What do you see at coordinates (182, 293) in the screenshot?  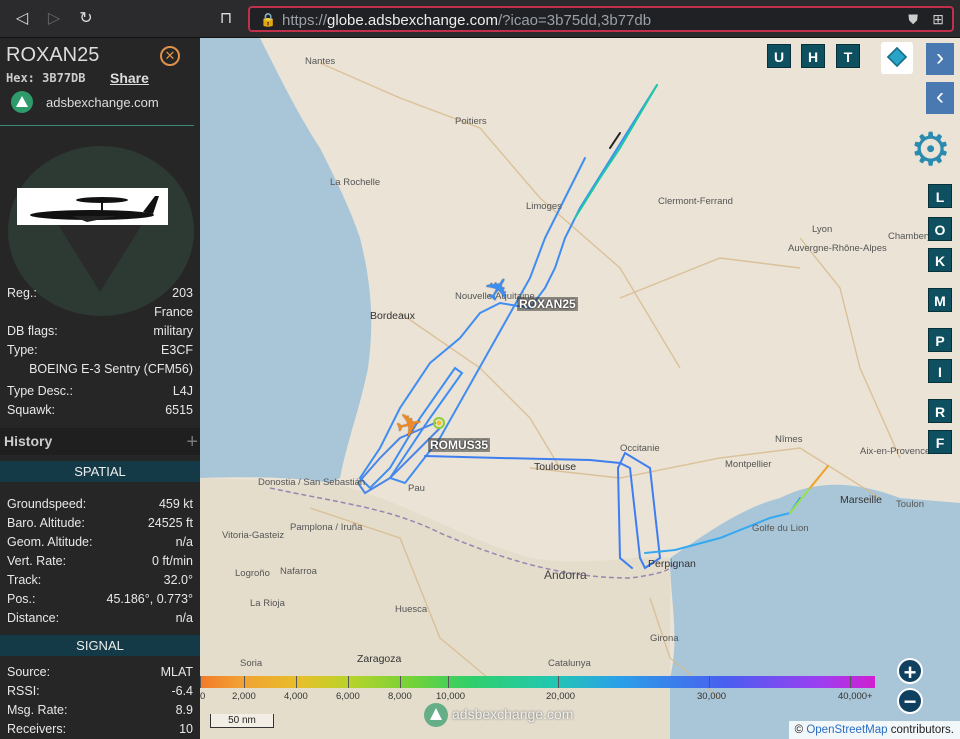 I see `detail-value: 203` at bounding box center [182, 293].